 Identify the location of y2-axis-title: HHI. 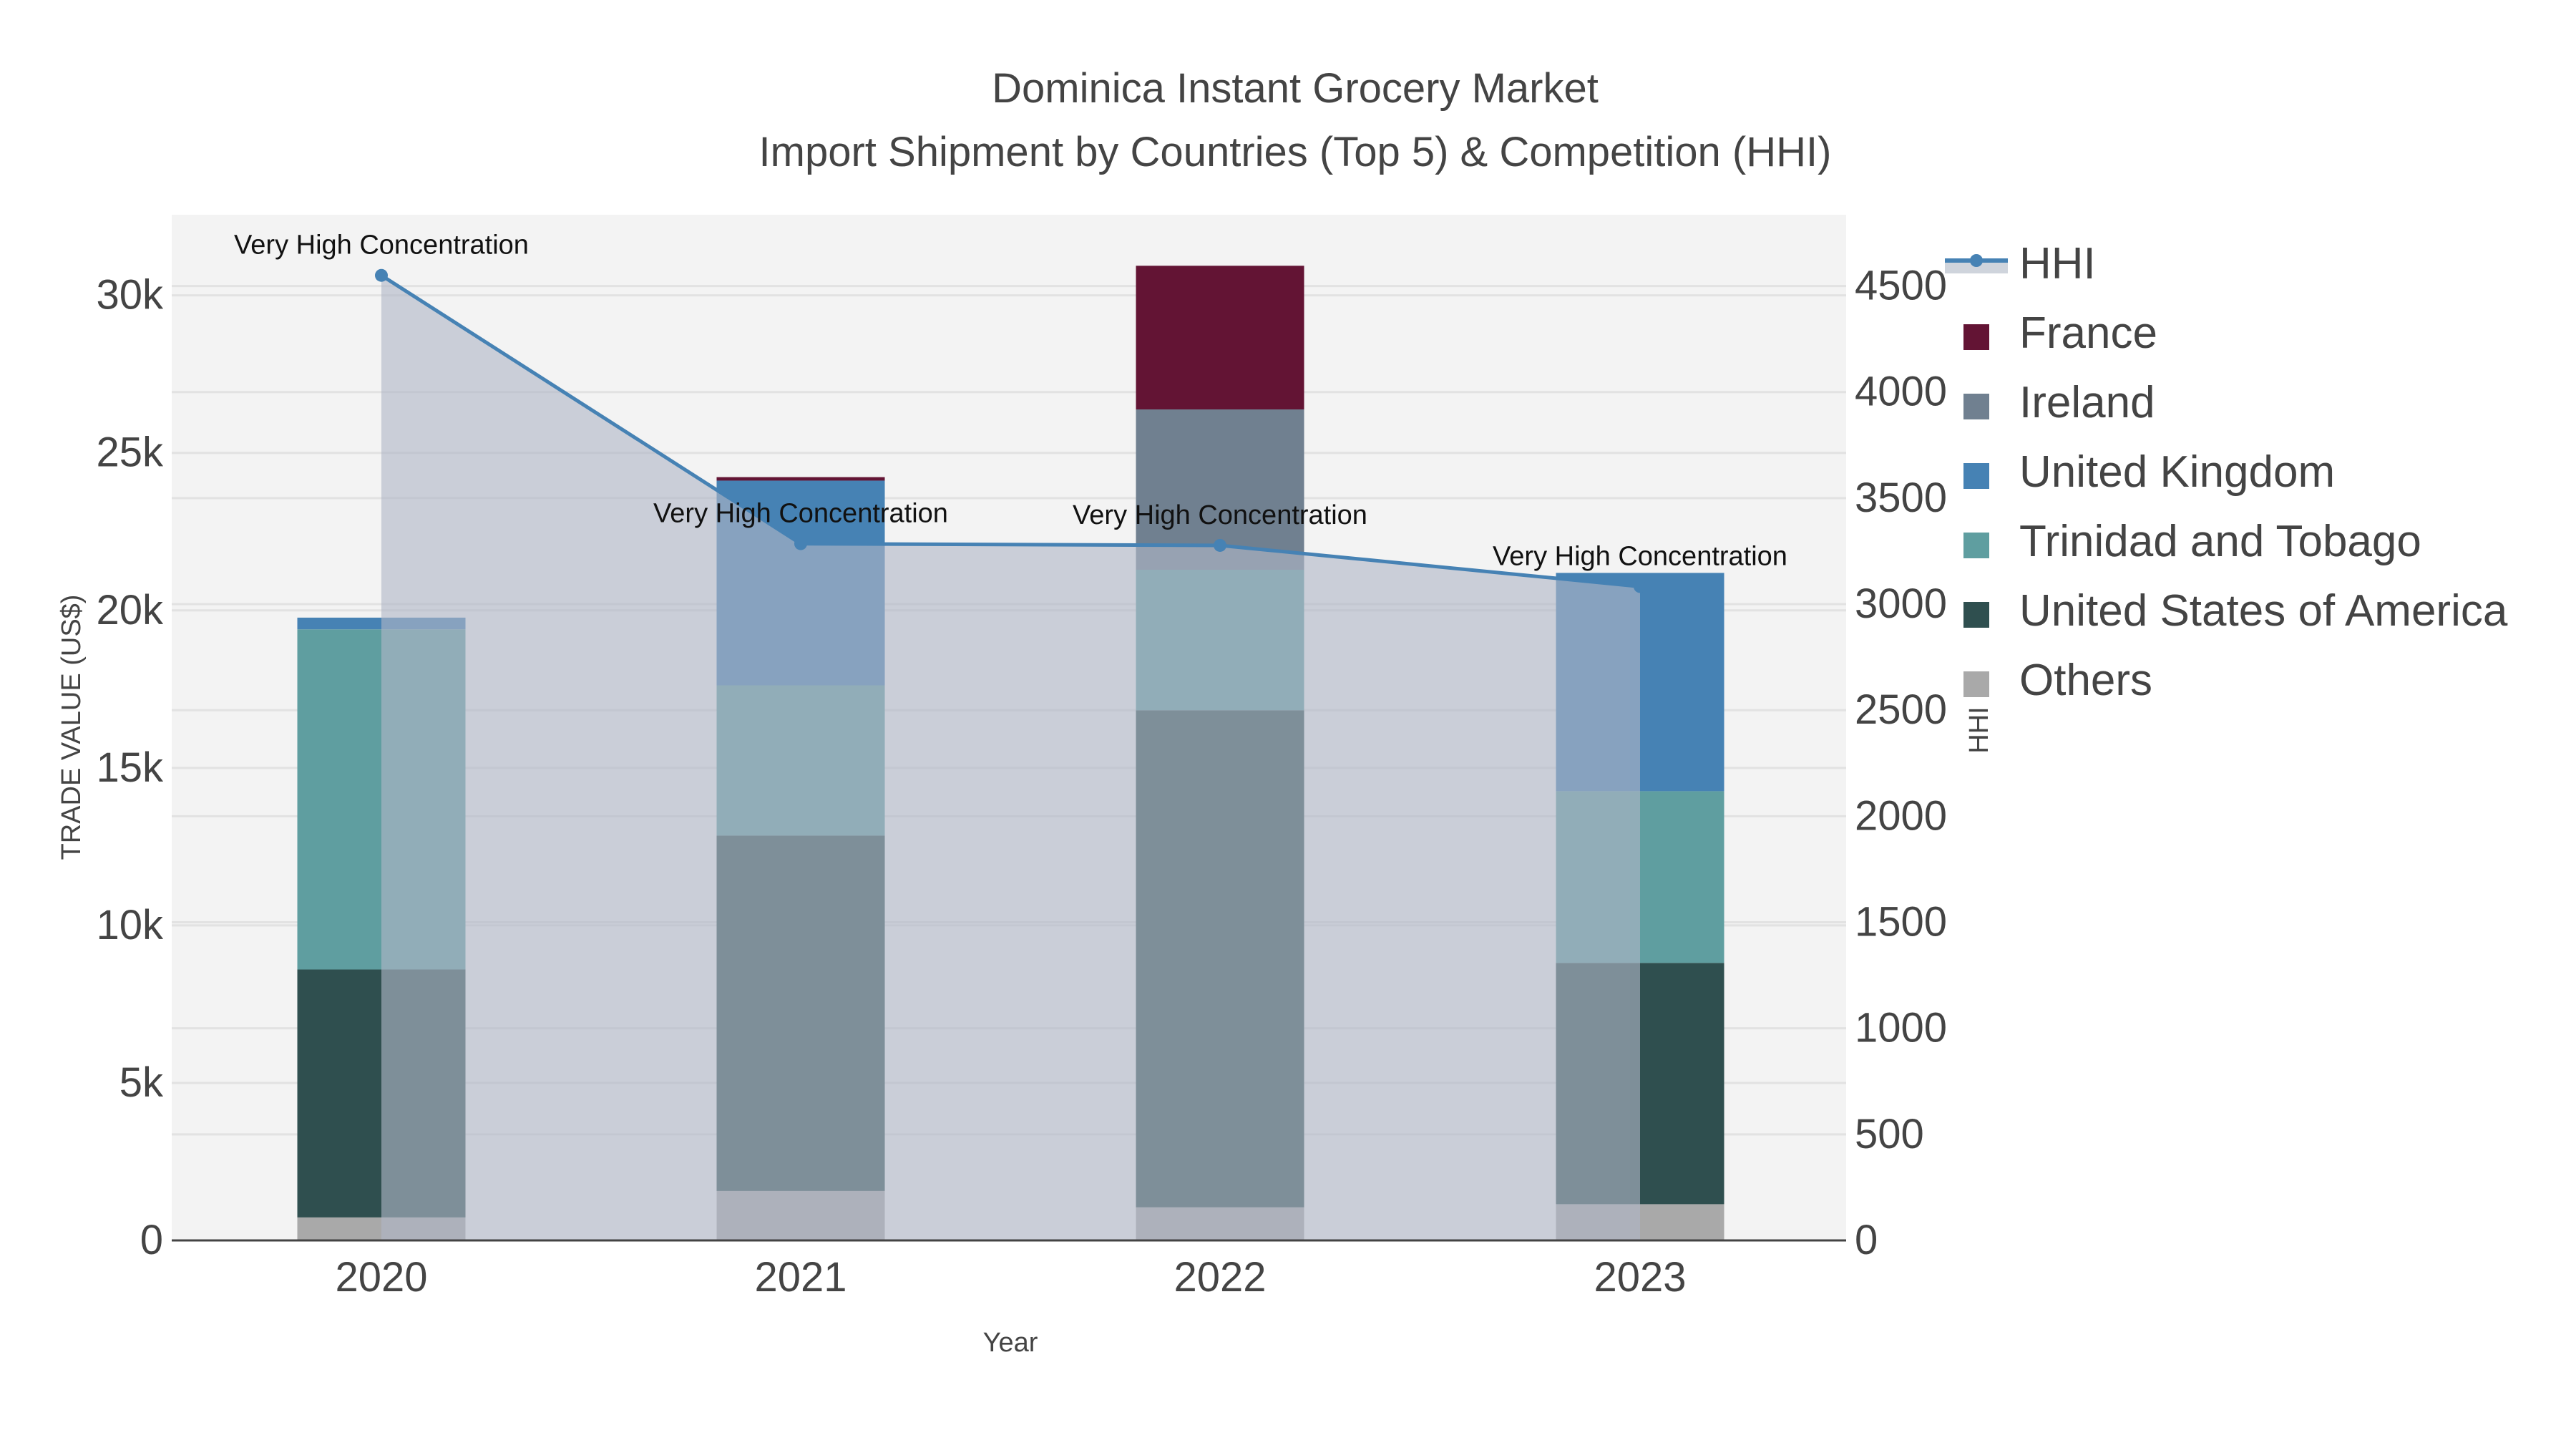
(1979, 729).